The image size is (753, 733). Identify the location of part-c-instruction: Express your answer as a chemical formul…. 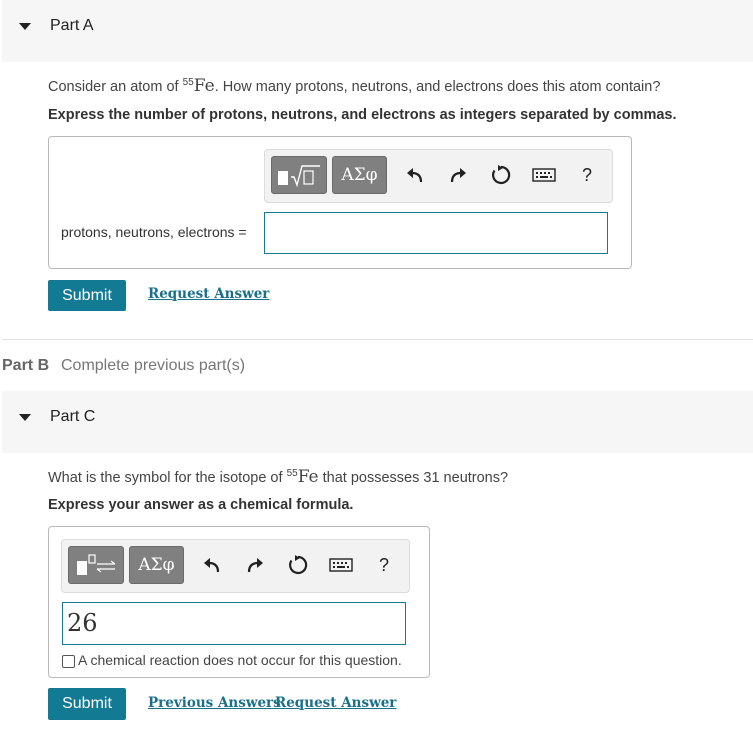
(201, 505).